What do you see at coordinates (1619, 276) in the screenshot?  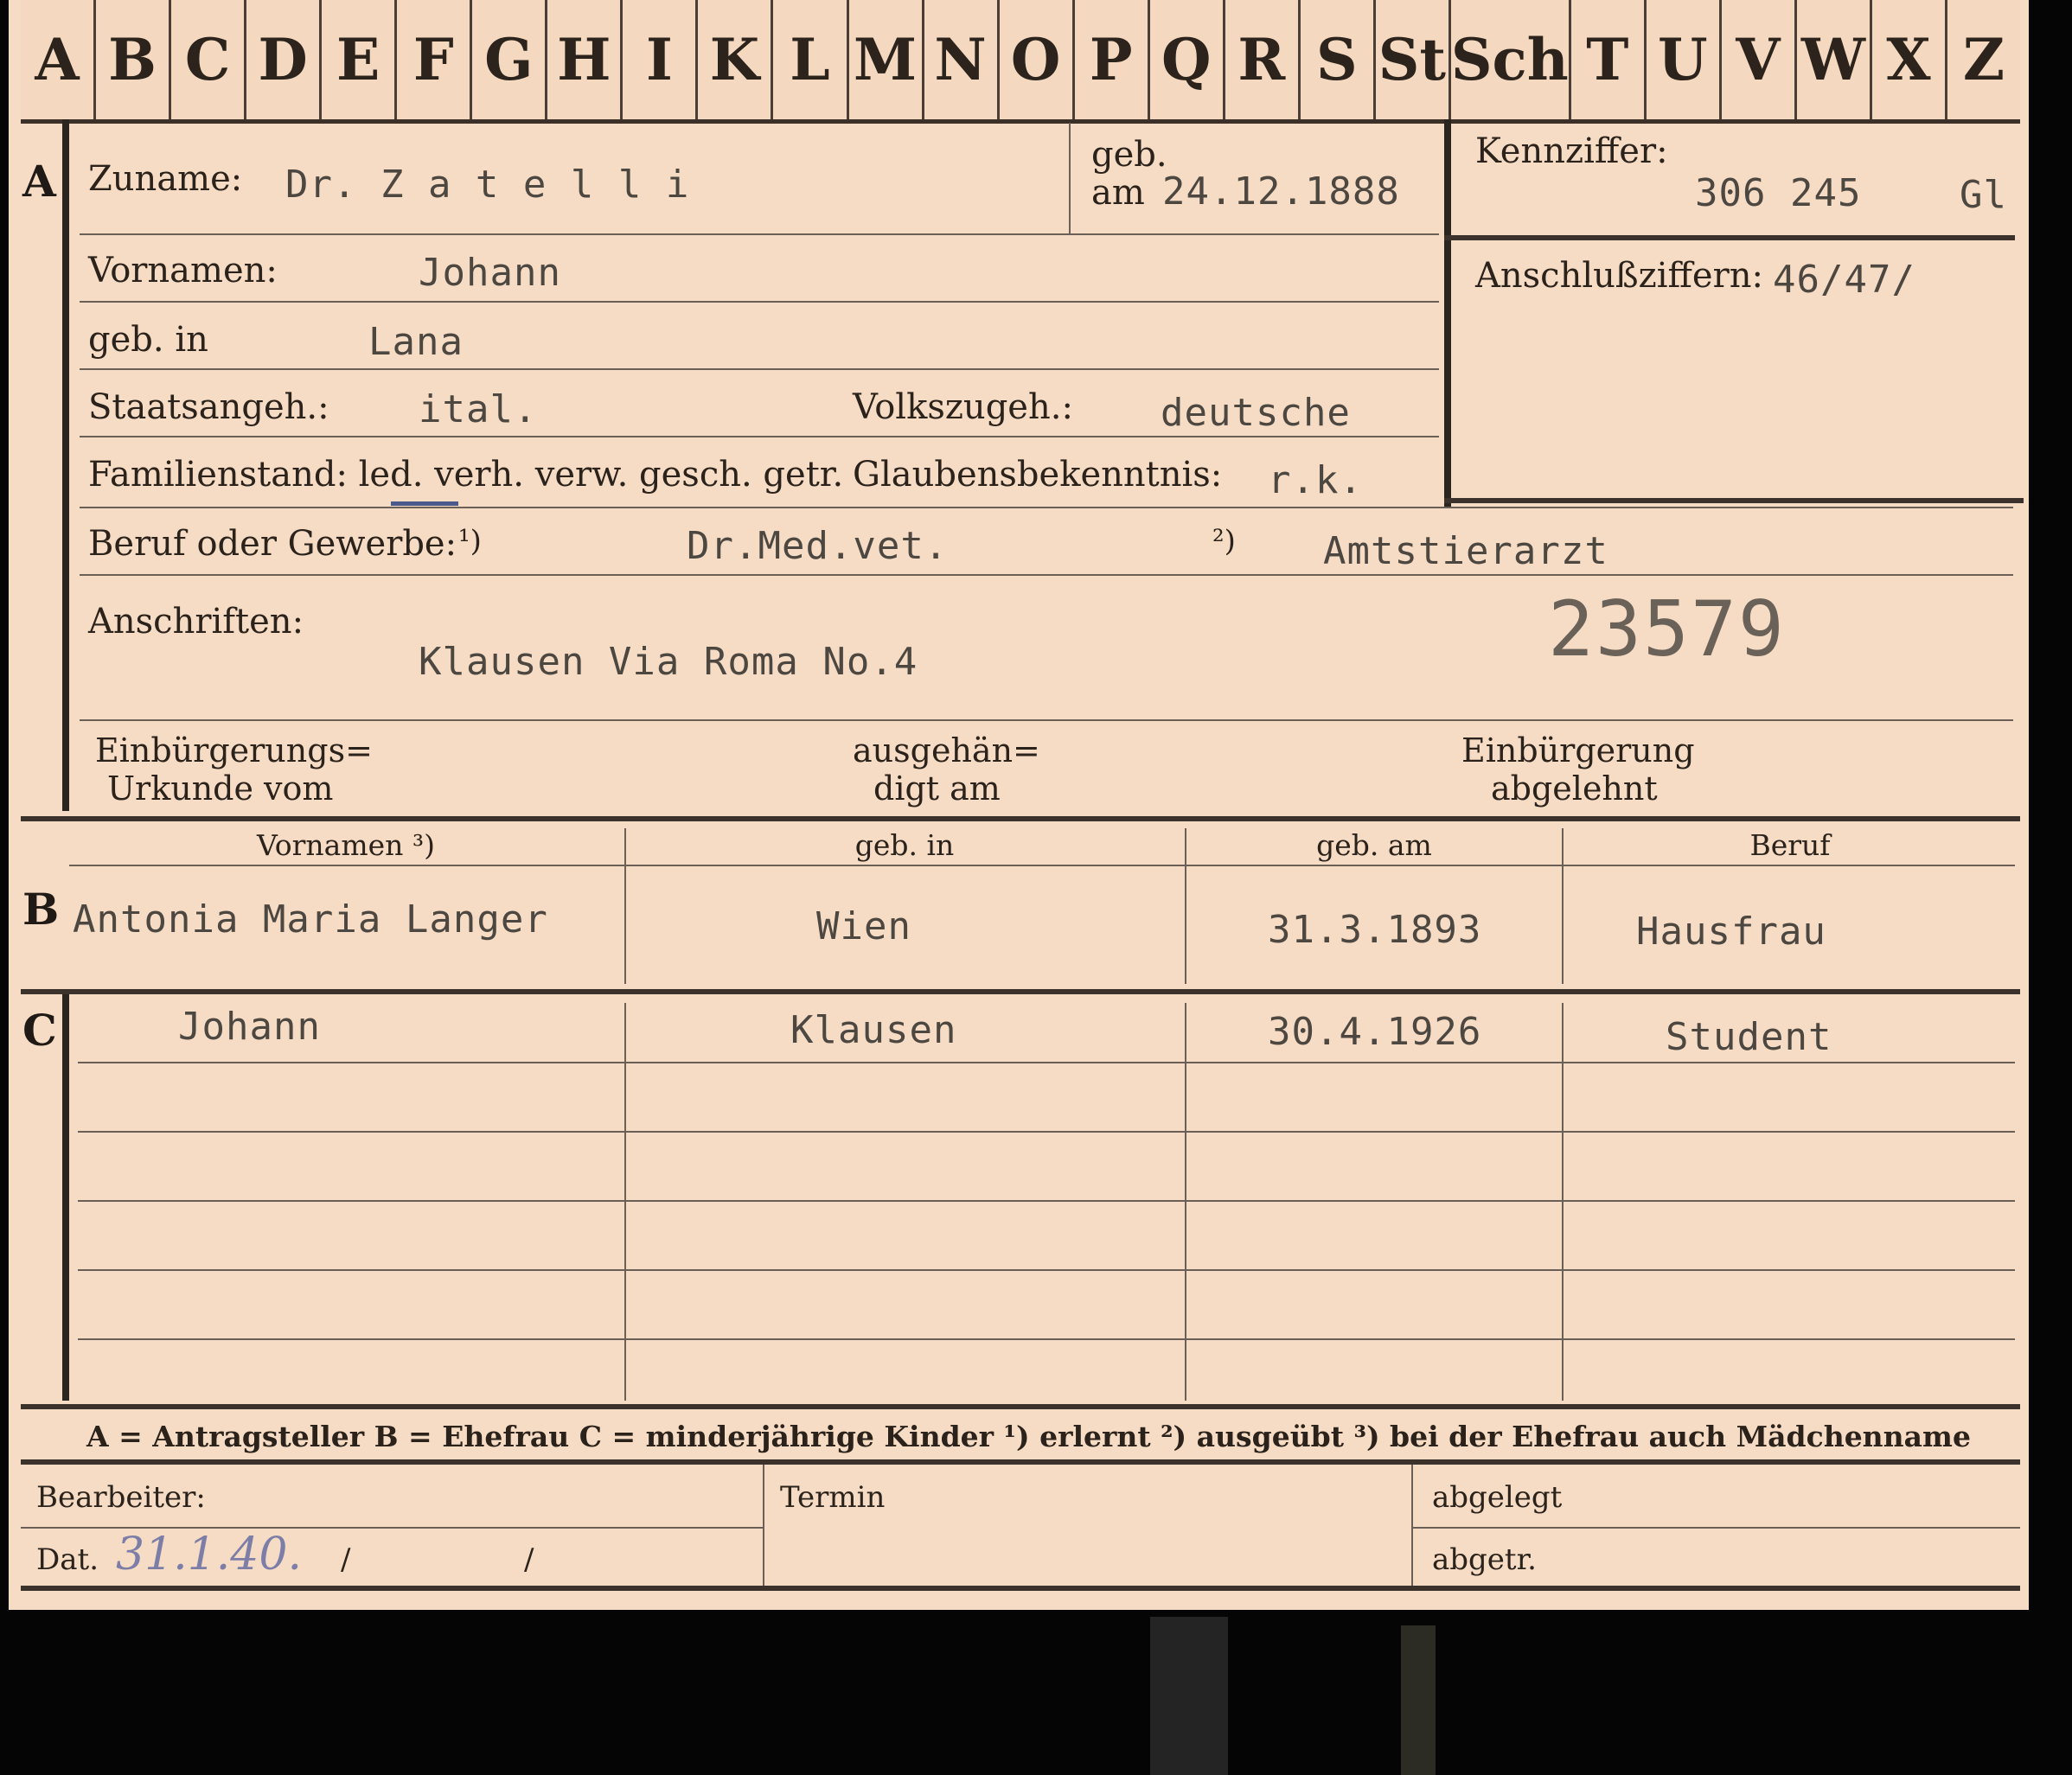 I see `link-code-label: Anschlußziffern:` at bounding box center [1619, 276].